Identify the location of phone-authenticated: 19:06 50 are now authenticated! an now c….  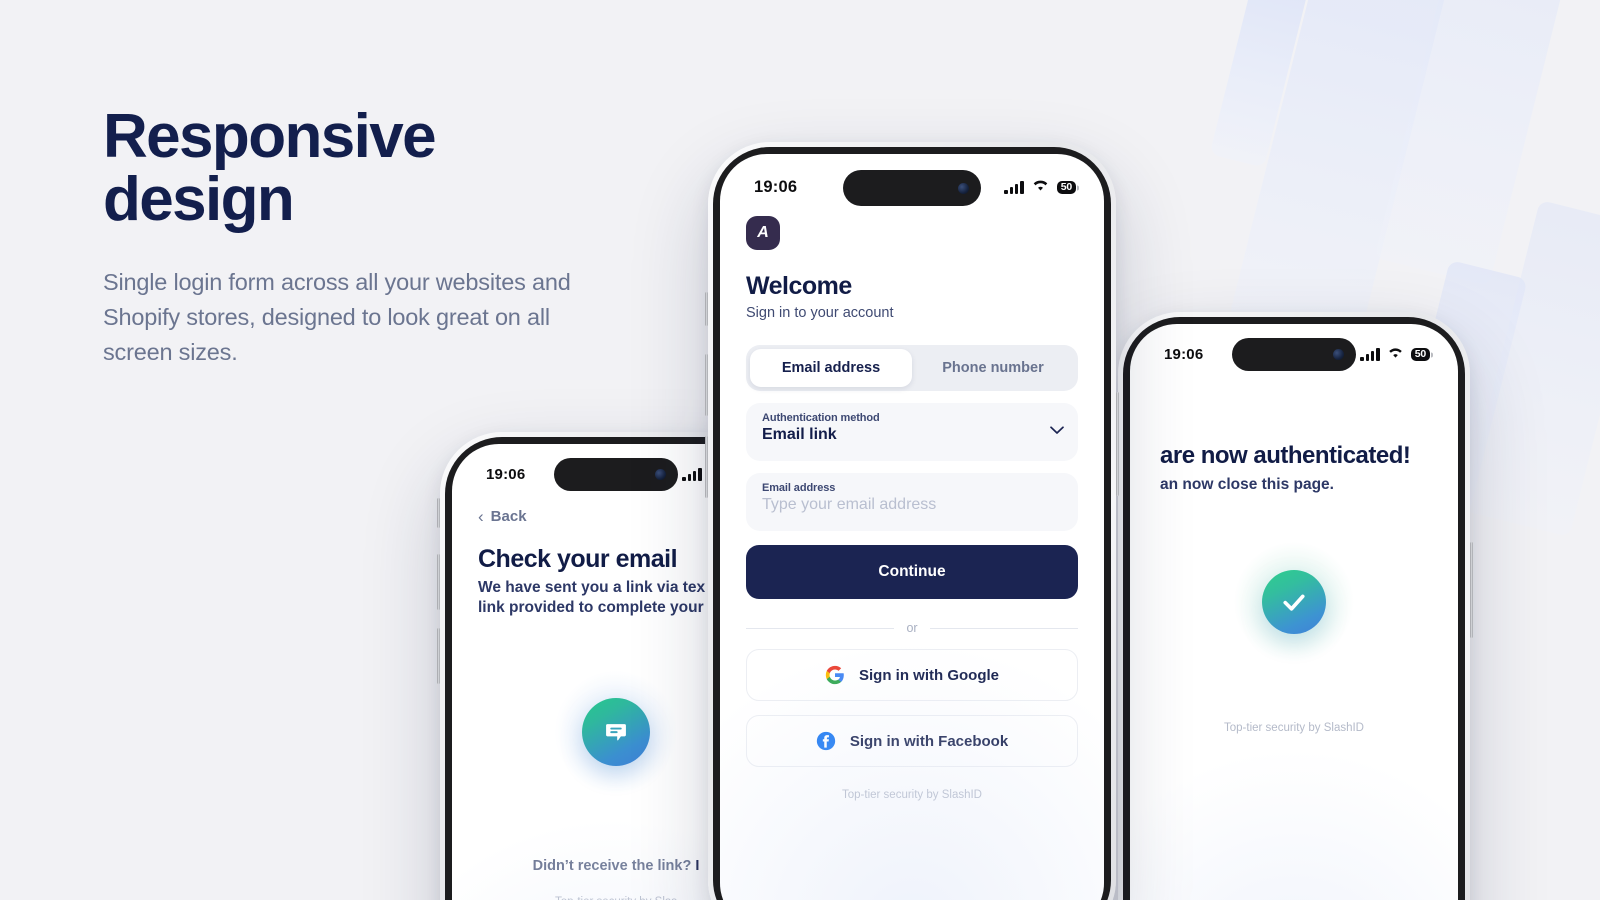
(1295, 606).